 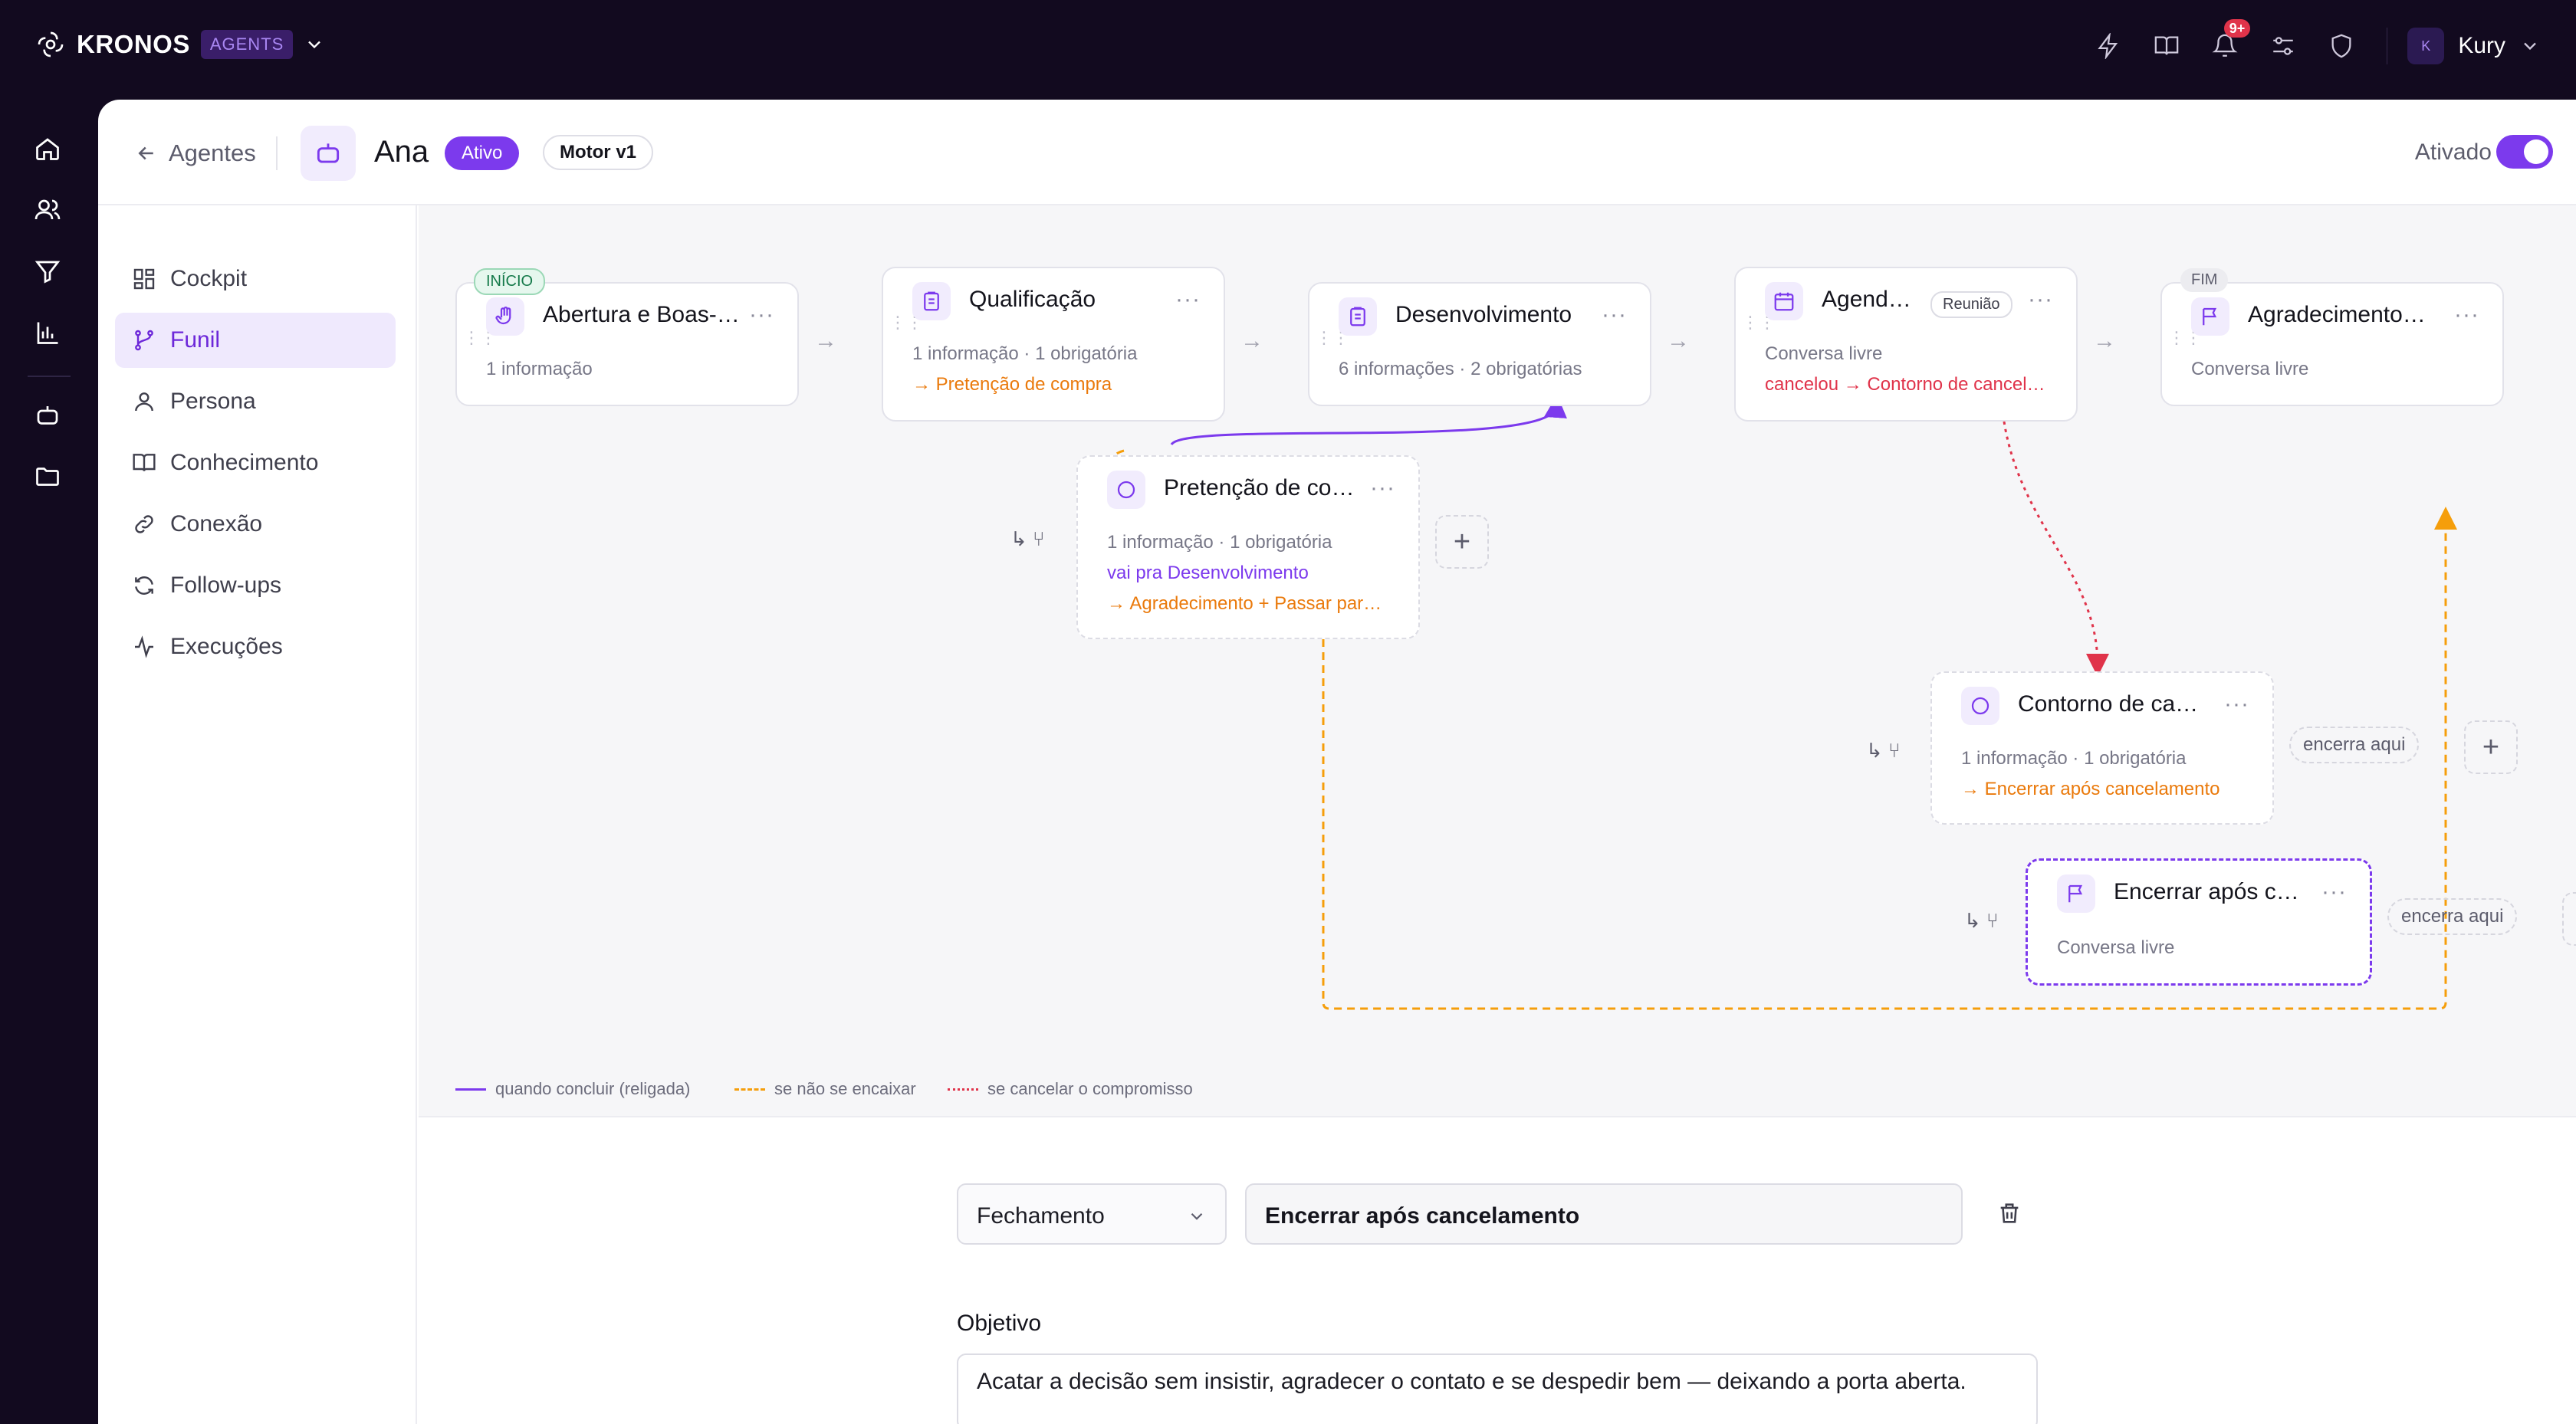 I want to click on shield-icon, so click(x=2341, y=46).